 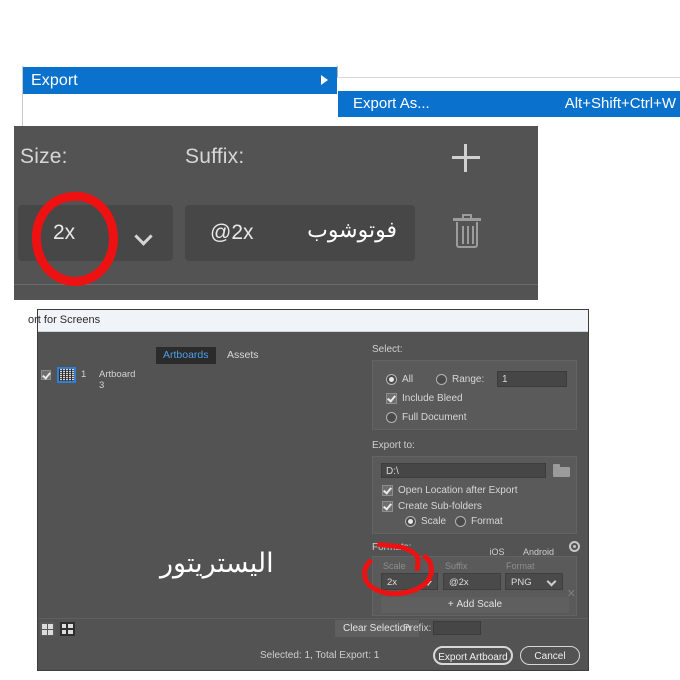 What do you see at coordinates (473, 655) in the screenshot?
I see `export-artboard-button: Export Artboard` at bounding box center [473, 655].